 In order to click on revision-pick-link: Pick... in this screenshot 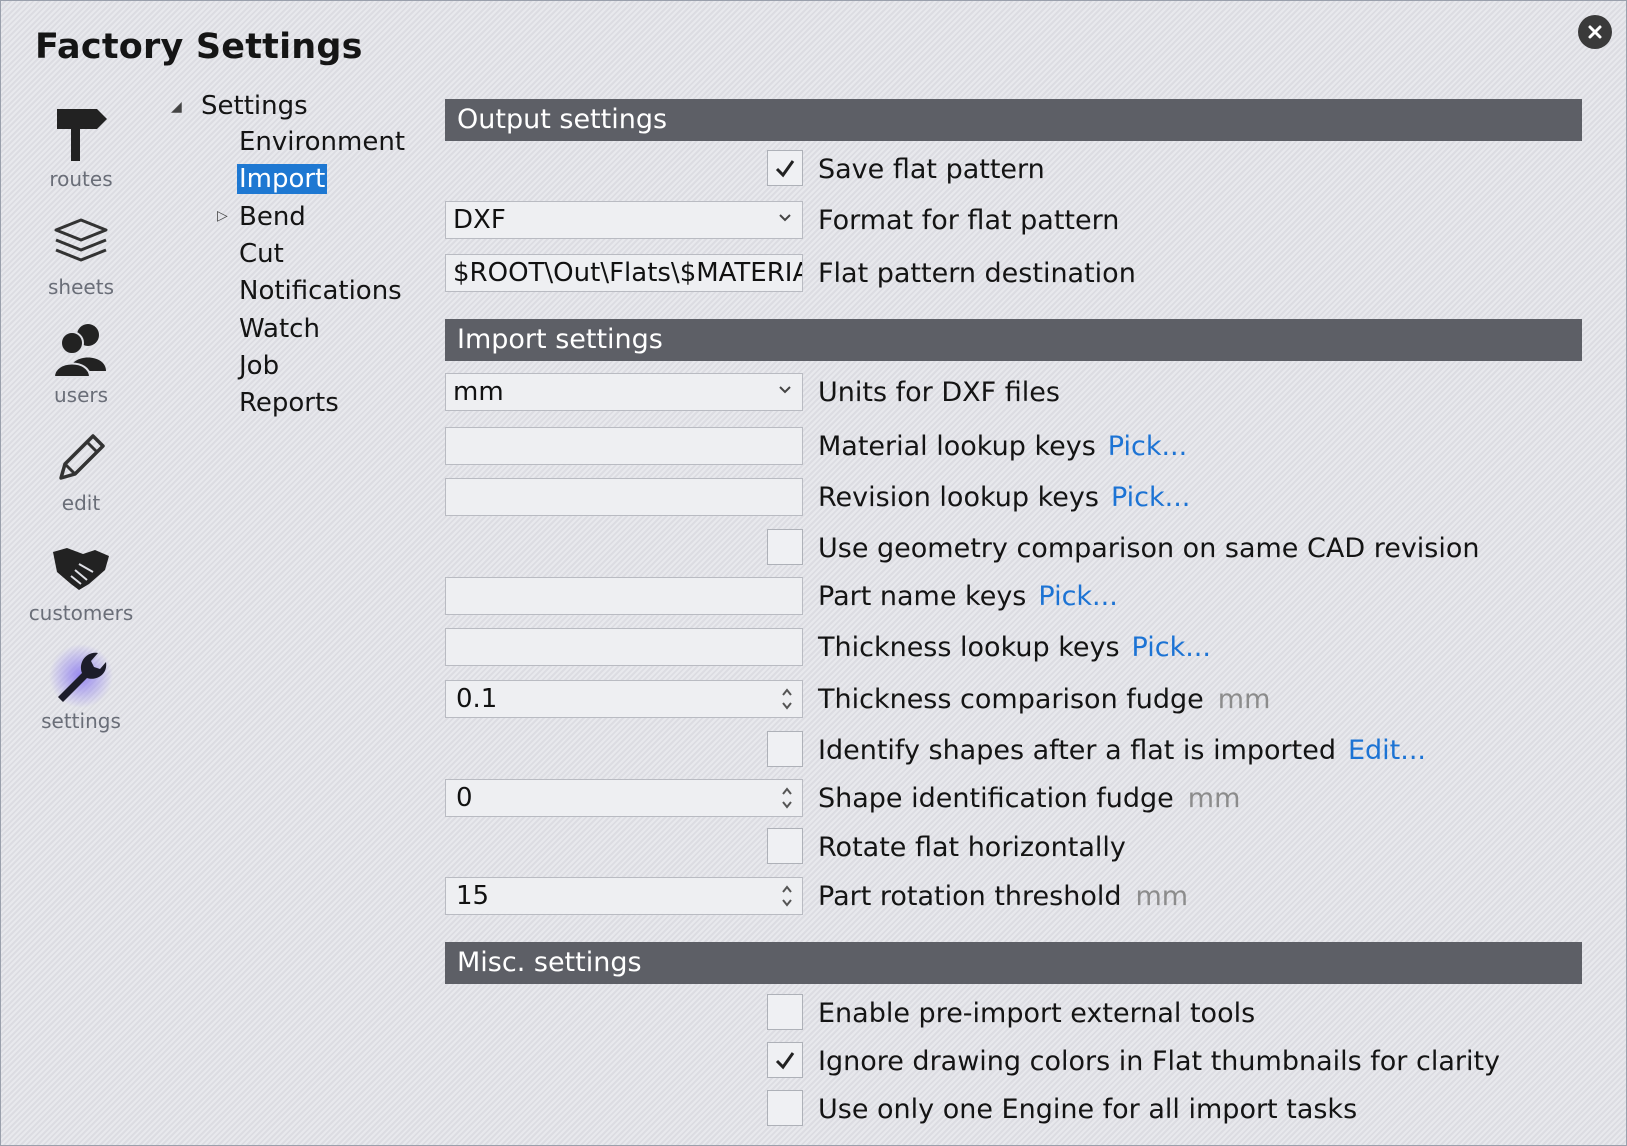, I will do `click(1150, 497)`.